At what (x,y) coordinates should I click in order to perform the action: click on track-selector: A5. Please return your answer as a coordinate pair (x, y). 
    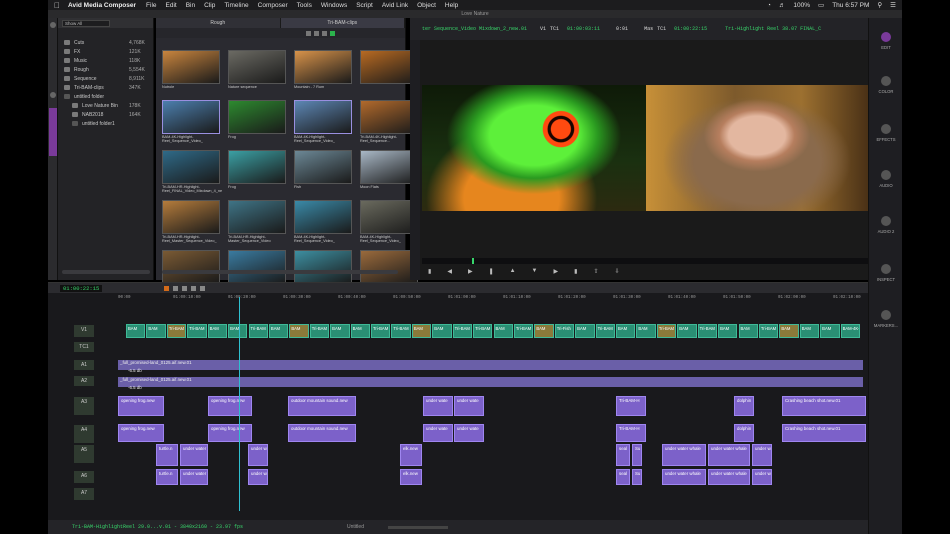
    Looking at the image, I should click on (84, 454).